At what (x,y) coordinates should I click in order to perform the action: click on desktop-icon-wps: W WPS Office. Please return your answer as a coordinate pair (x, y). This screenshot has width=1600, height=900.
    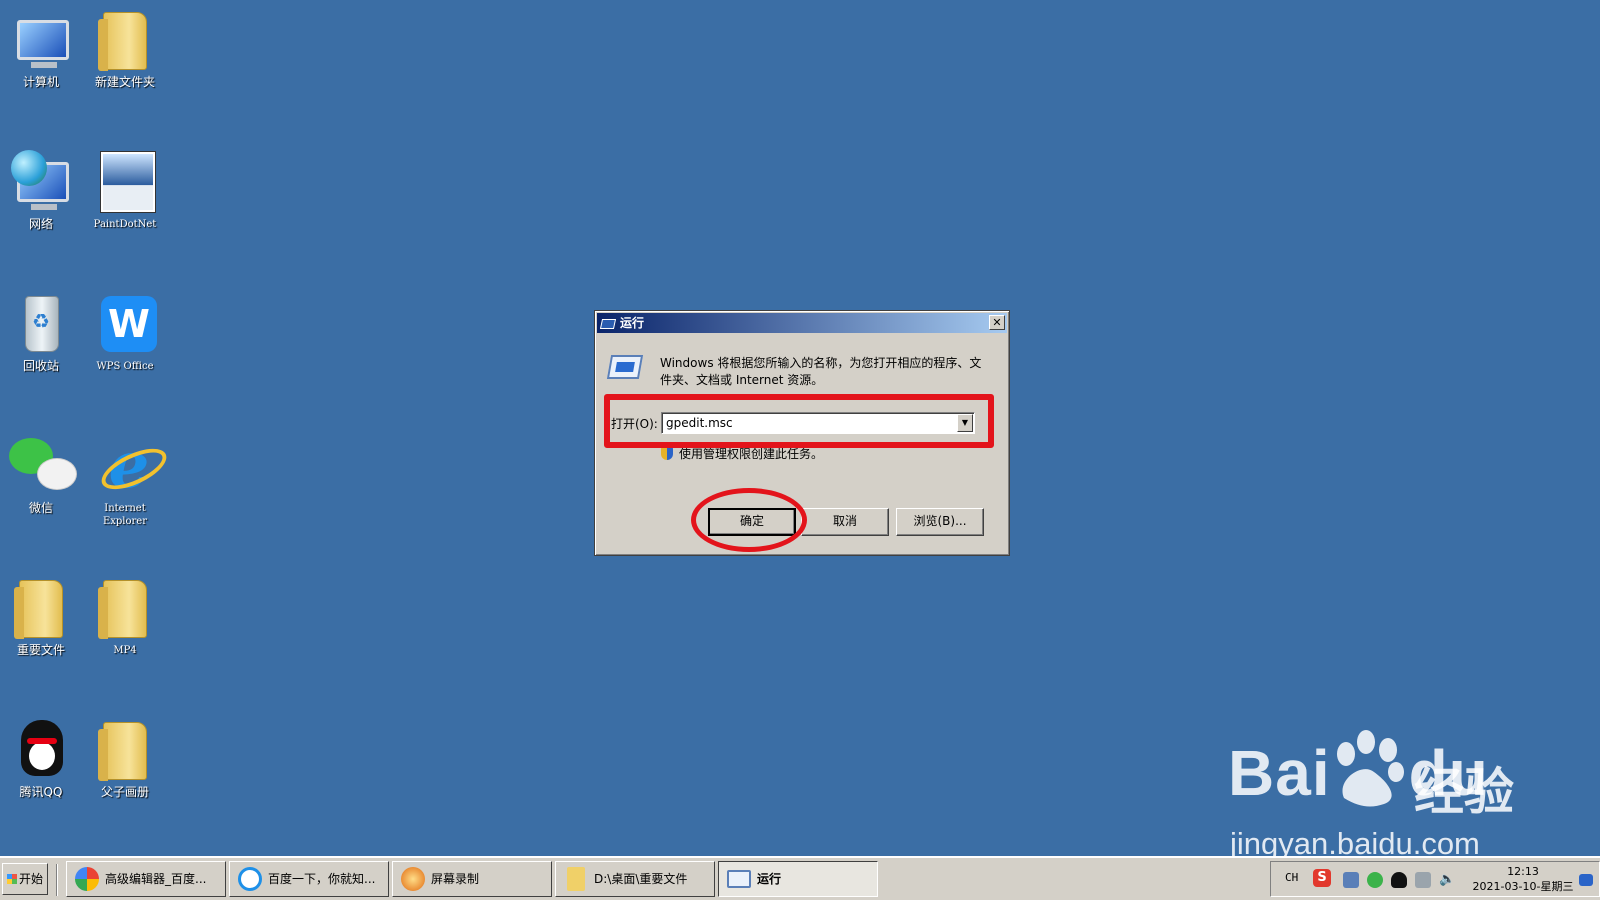
    Looking at the image, I should click on (125, 332).